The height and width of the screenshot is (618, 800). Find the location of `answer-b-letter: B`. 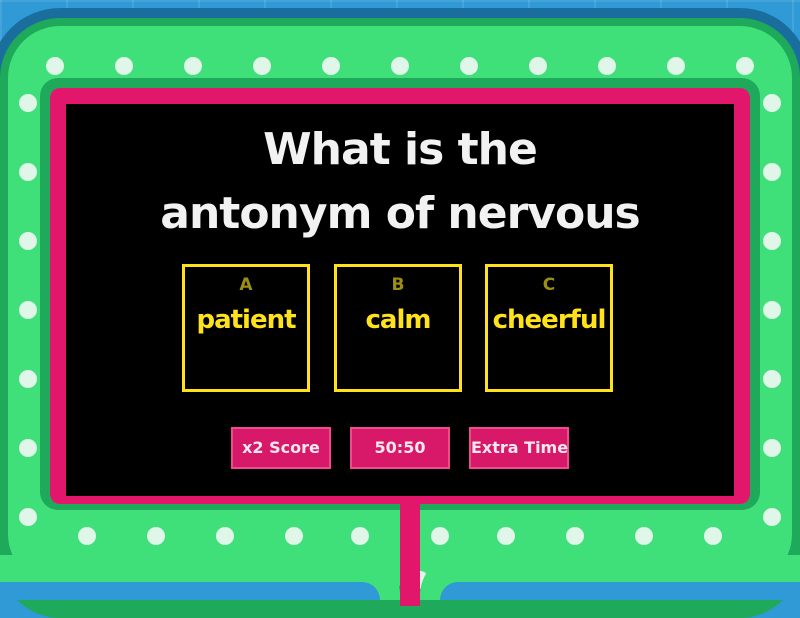

answer-b-letter: B is located at coordinates (398, 285).